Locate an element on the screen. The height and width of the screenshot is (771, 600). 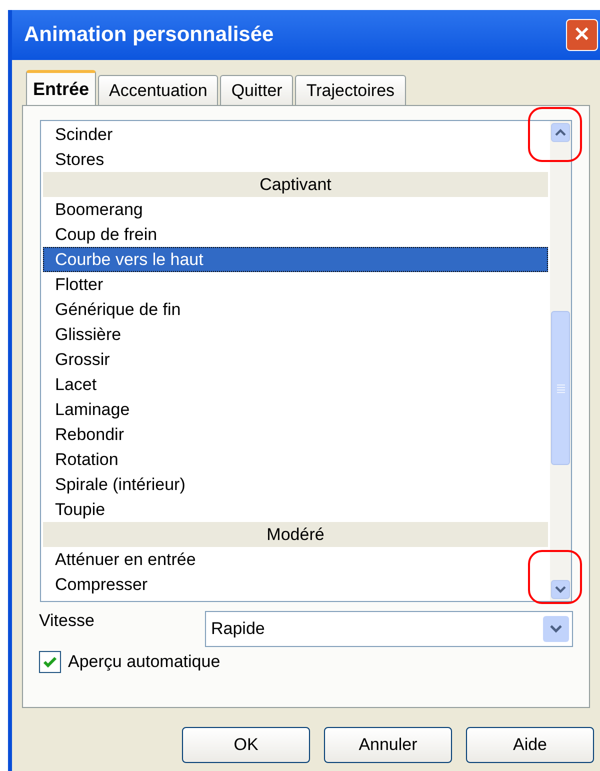
scroll-up-button is located at coordinates (560, 132).